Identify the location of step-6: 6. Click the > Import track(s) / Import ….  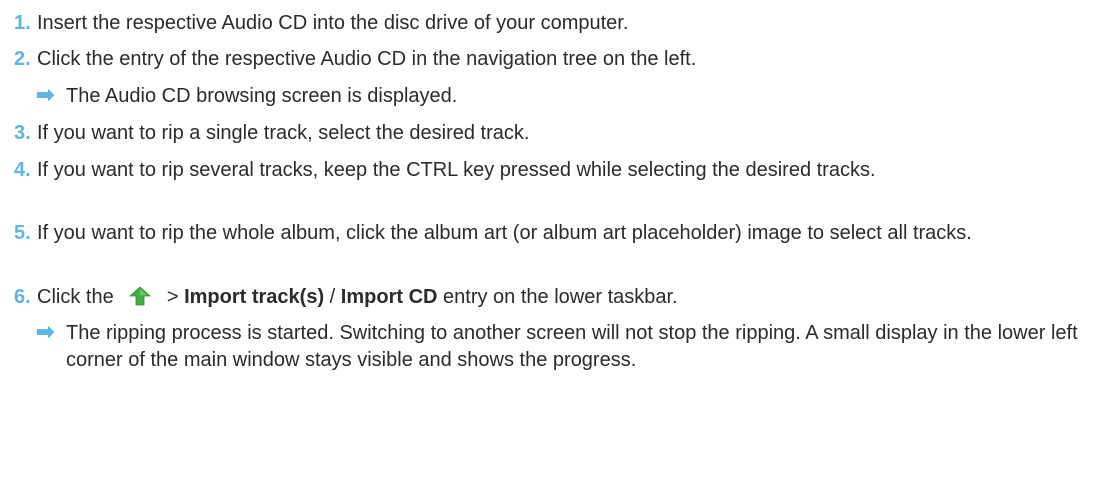
(543, 297).